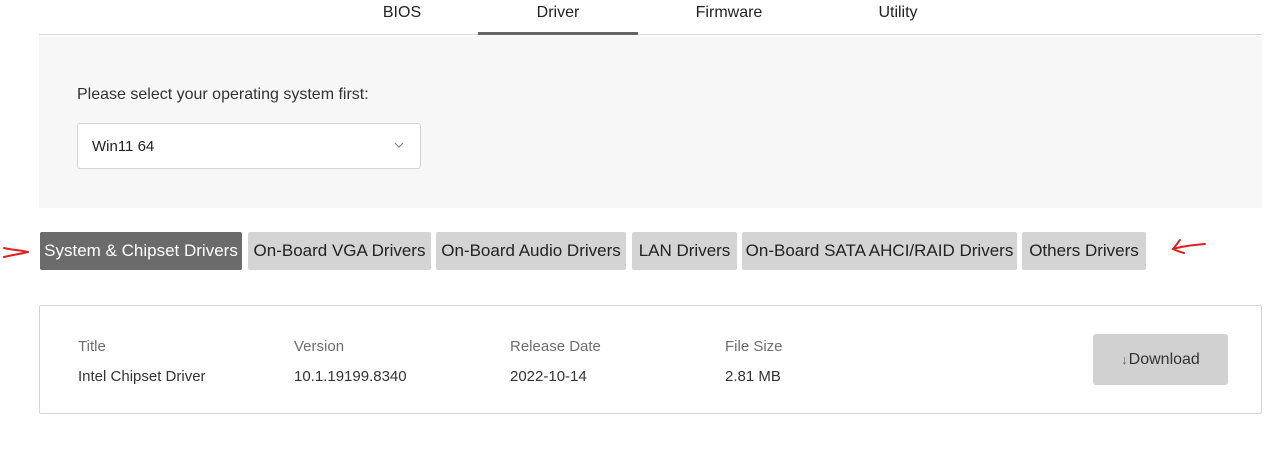 The height and width of the screenshot is (460, 1280). What do you see at coordinates (548, 376) in the screenshot?
I see `driver-release-date: 2022-10-14` at bounding box center [548, 376].